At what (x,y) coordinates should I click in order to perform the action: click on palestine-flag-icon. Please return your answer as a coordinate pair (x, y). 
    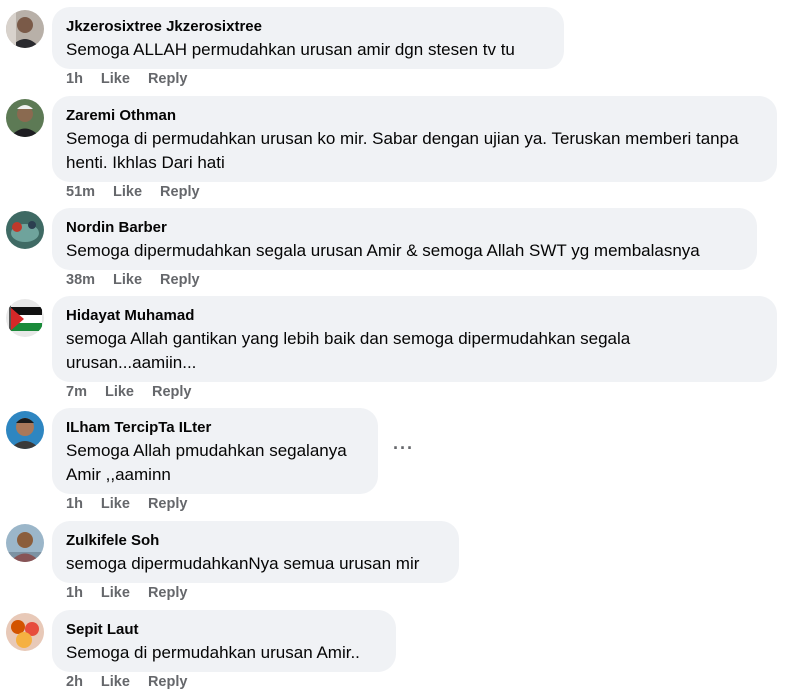
    Looking at the image, I should click on (25, 318).